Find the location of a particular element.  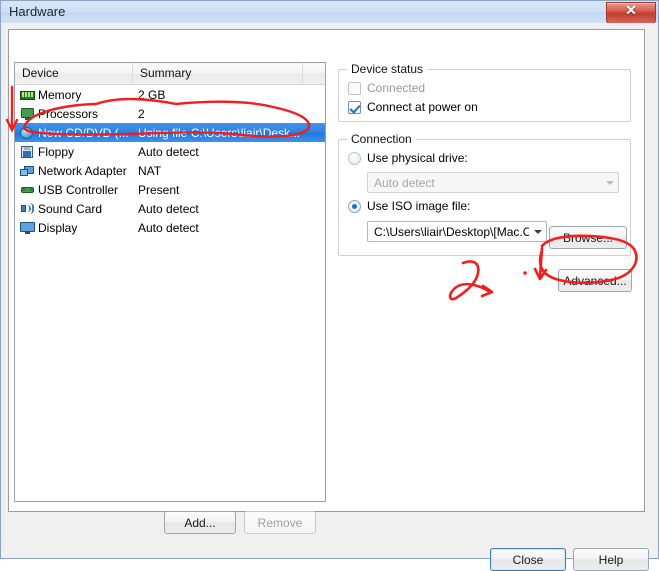

use-iso-image-radio is located at coordinates (354, 206).